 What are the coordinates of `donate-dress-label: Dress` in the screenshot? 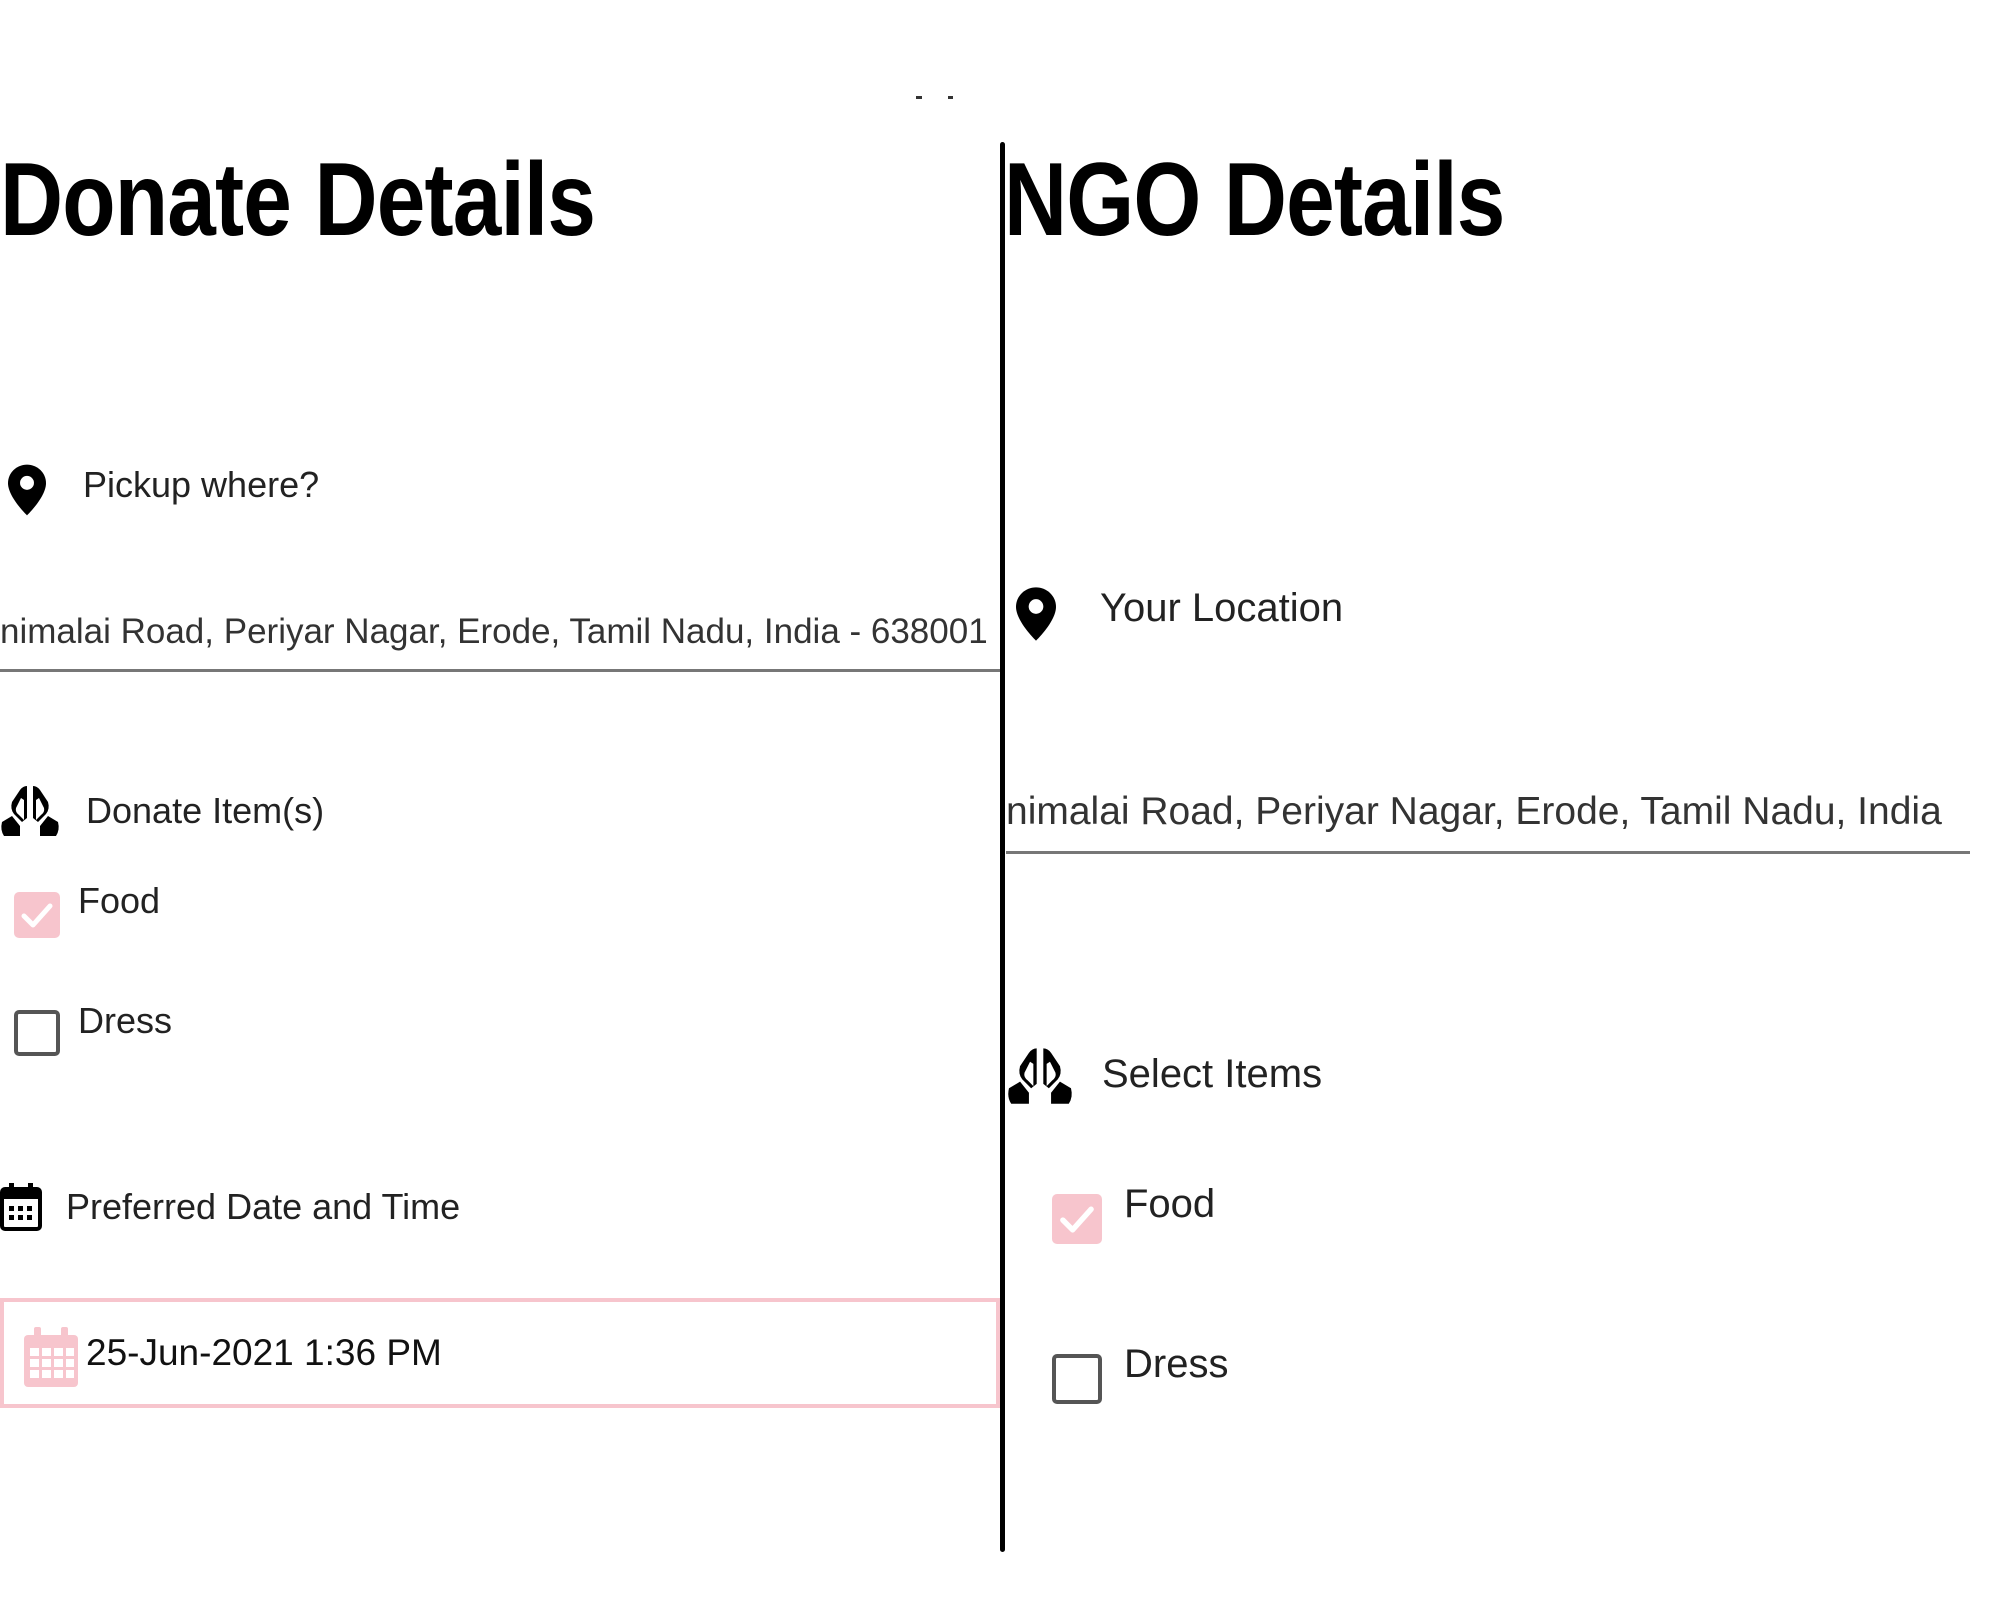 It's located at (125, 1021).